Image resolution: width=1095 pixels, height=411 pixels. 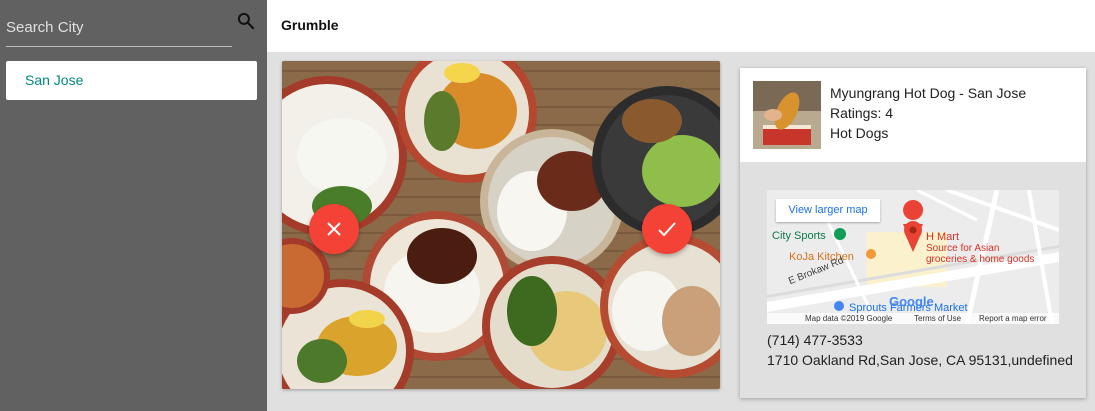 I want to click on close-icon, so click(x=334, y=229).